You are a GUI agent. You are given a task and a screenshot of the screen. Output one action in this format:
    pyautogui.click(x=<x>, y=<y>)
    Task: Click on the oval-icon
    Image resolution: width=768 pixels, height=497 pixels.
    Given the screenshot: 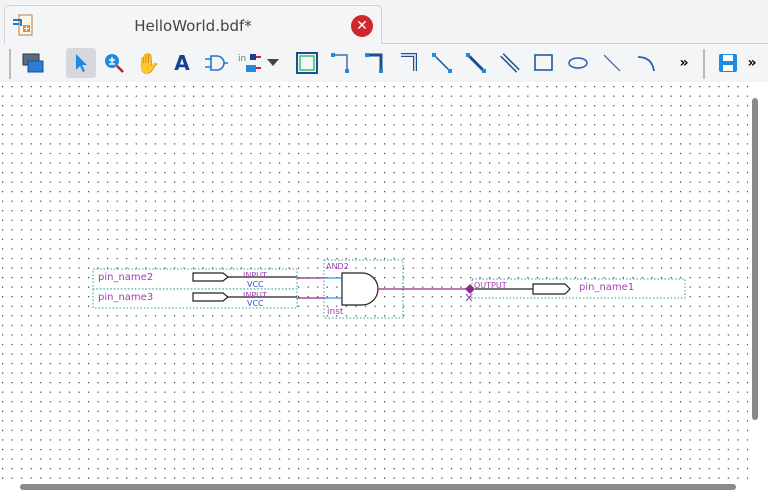 What is the action you would take?
    pyautogui.click(x=578, y=63)
    